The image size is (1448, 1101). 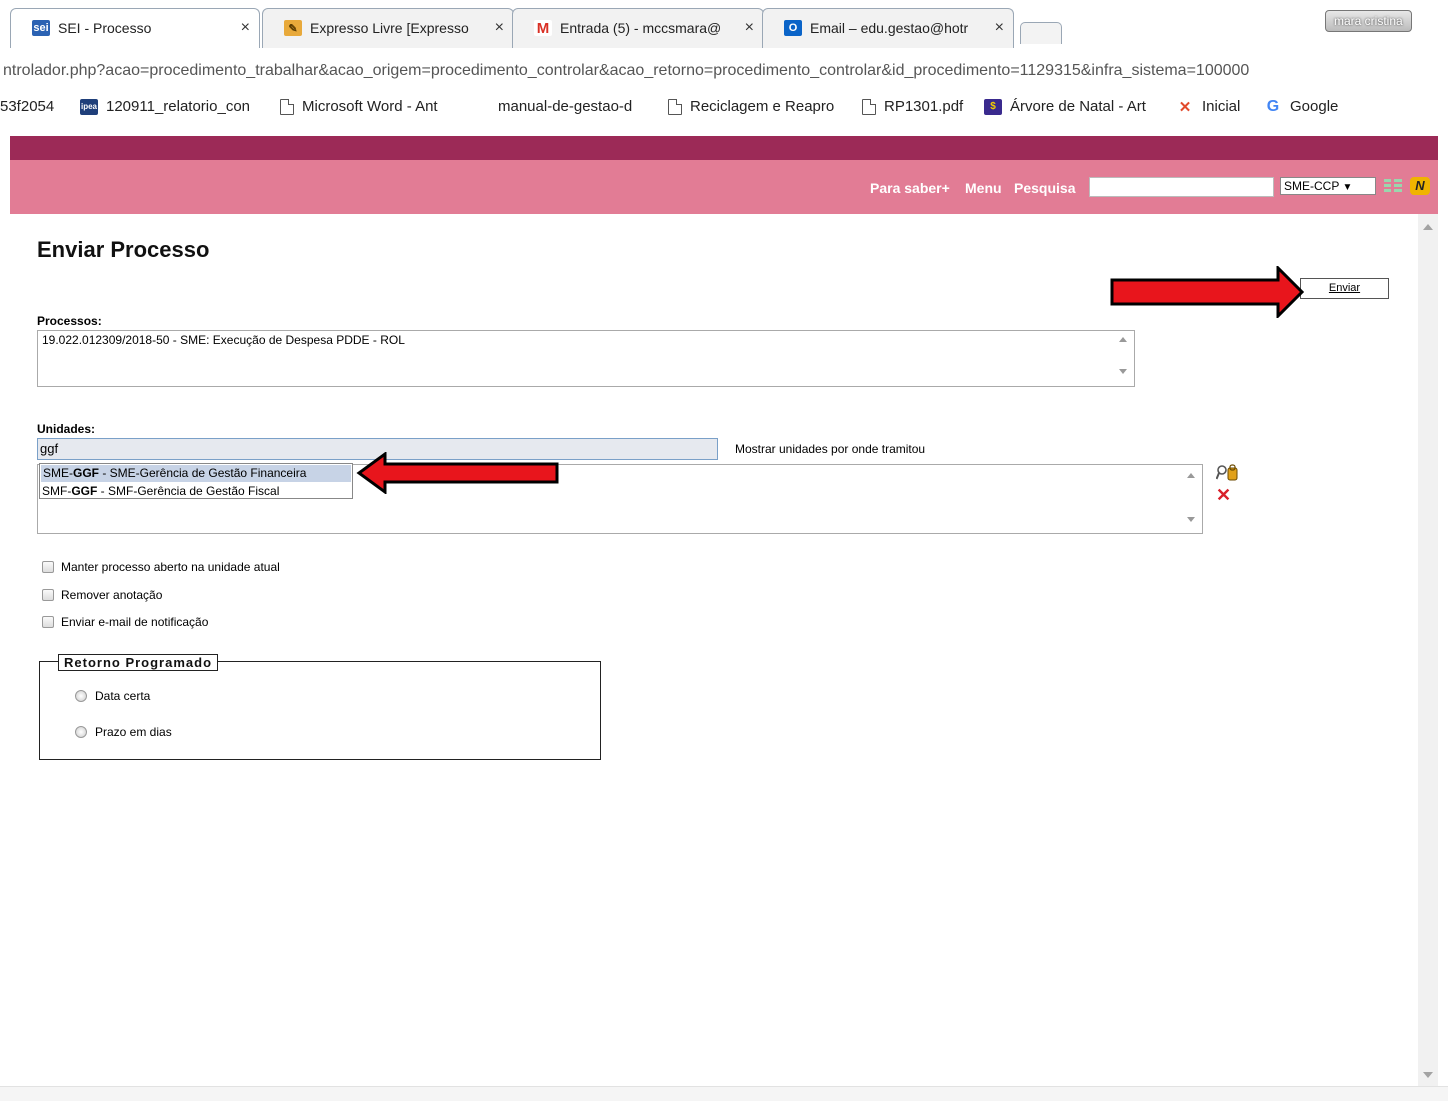 I want to click on bookmark-item: $ Árvore de Natal - Art, so click(x=1065, y=106).